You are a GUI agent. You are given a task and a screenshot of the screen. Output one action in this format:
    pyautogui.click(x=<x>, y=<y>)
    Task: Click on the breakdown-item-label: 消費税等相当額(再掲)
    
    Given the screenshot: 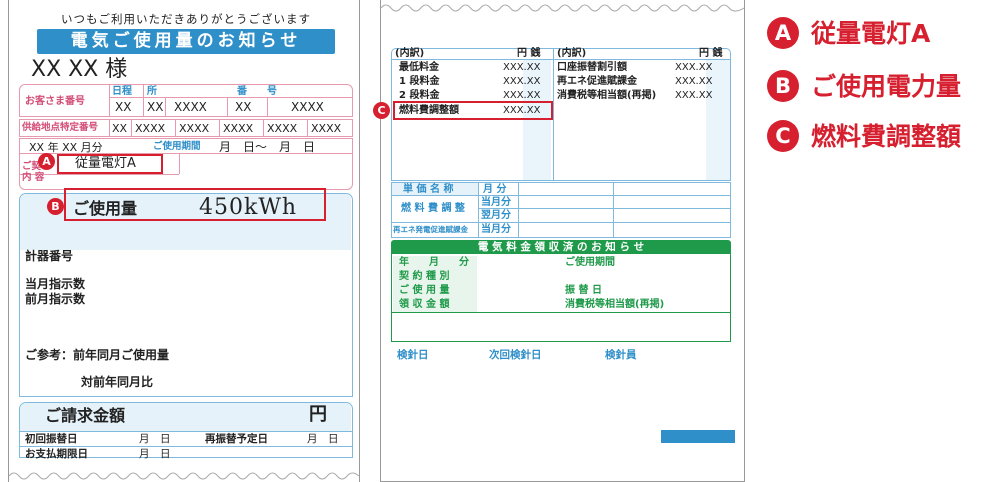 What is the action you would take?
    pyautogui.click(x=607, y=95)
    